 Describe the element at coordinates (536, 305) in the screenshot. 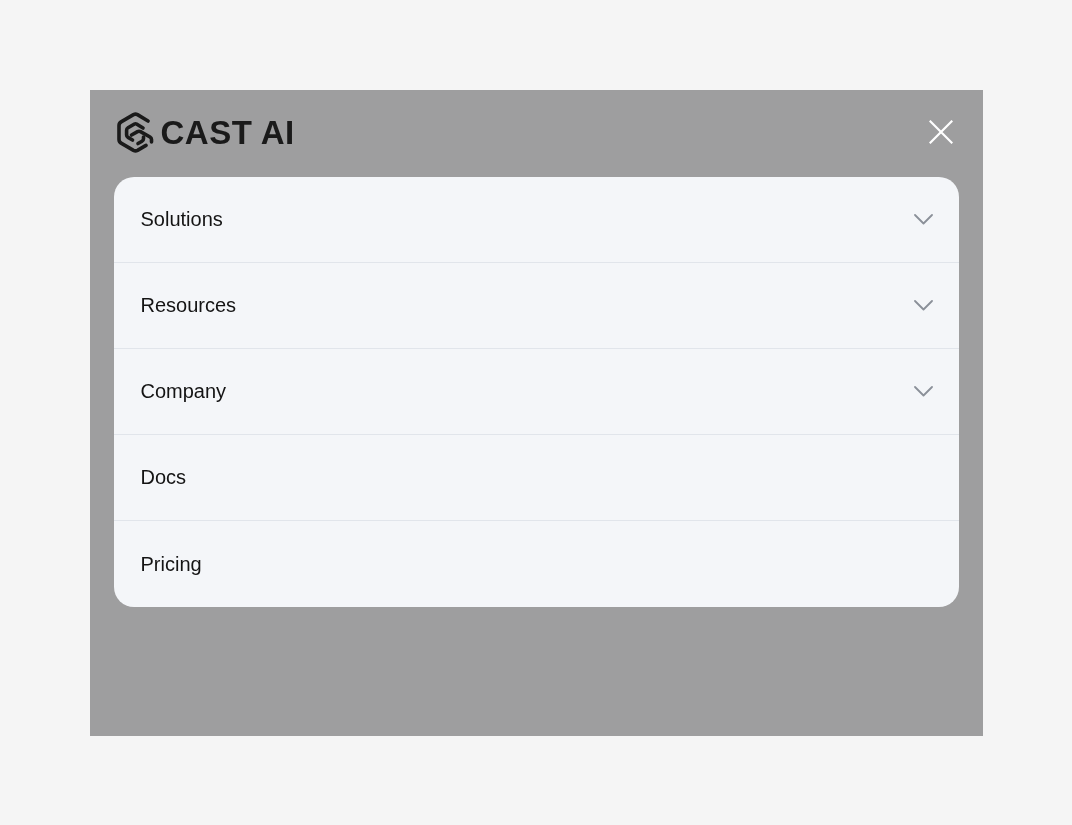

I see `menu-item: Resources` at that location.